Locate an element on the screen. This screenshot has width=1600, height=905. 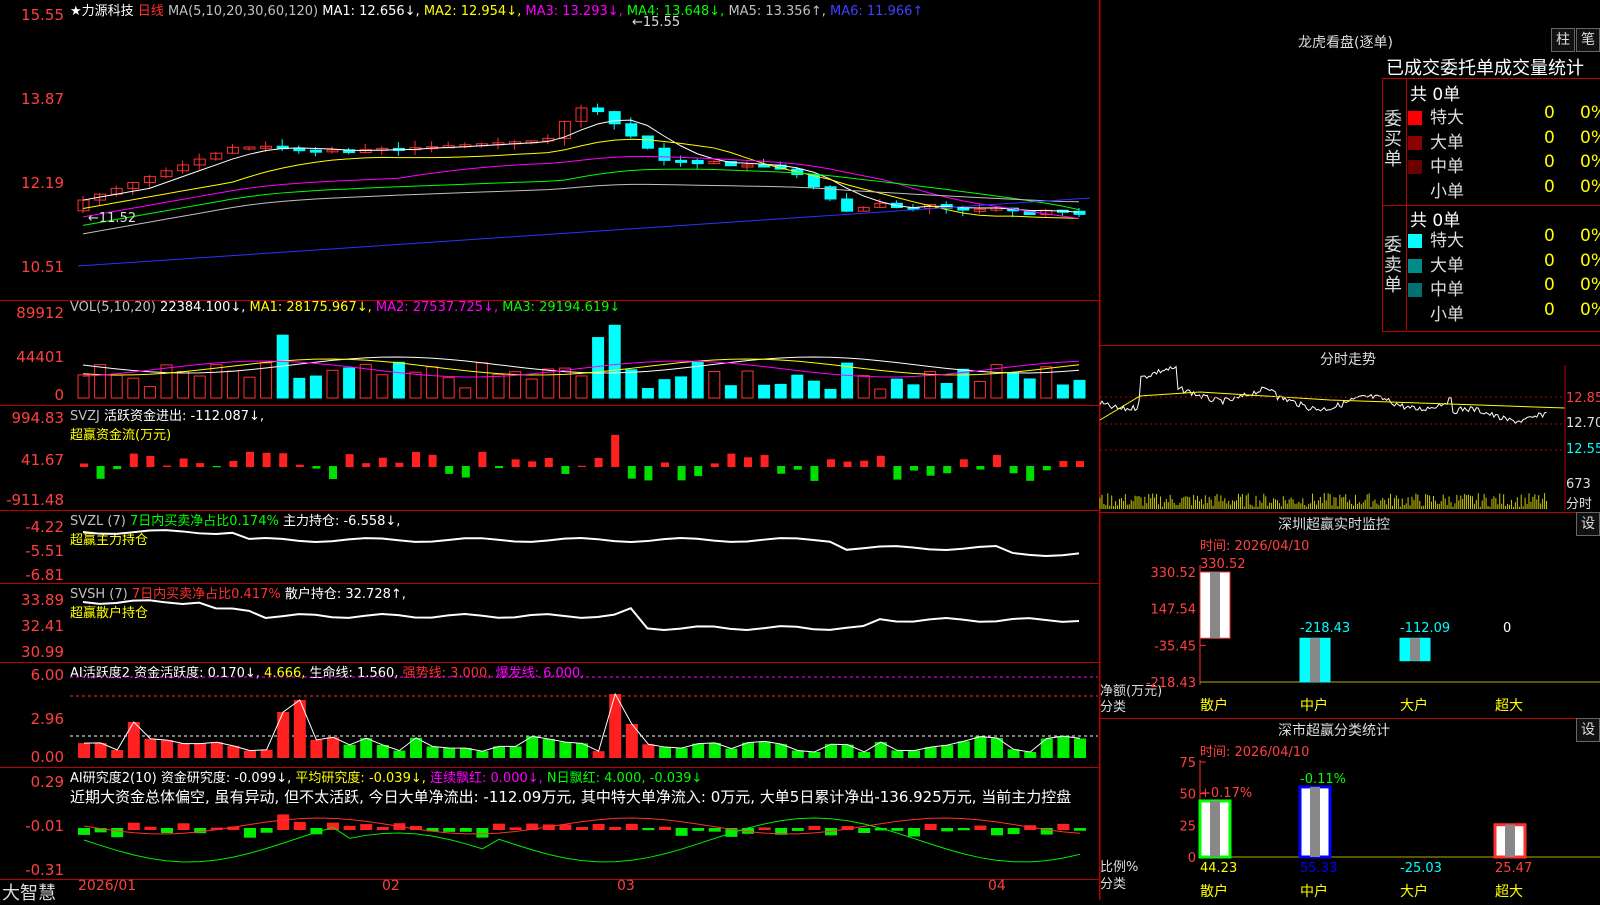
order-type-label: 小单 is located at coordinates (1447, 191).